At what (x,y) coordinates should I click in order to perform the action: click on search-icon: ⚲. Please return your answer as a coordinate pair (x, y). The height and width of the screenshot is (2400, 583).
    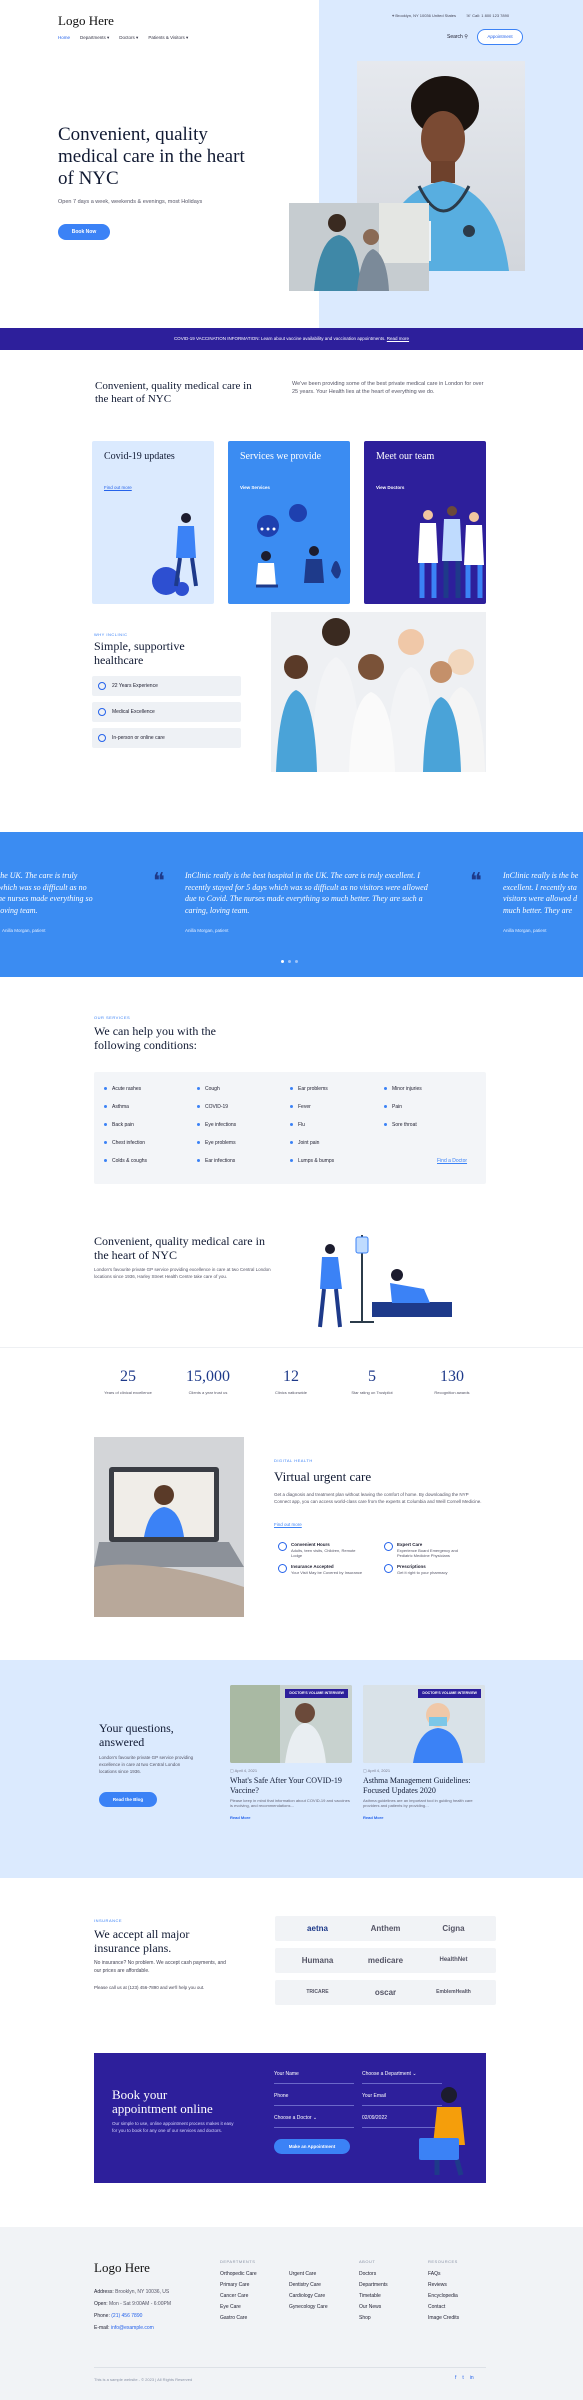
    Looking at the image, I should click on (466, 37).